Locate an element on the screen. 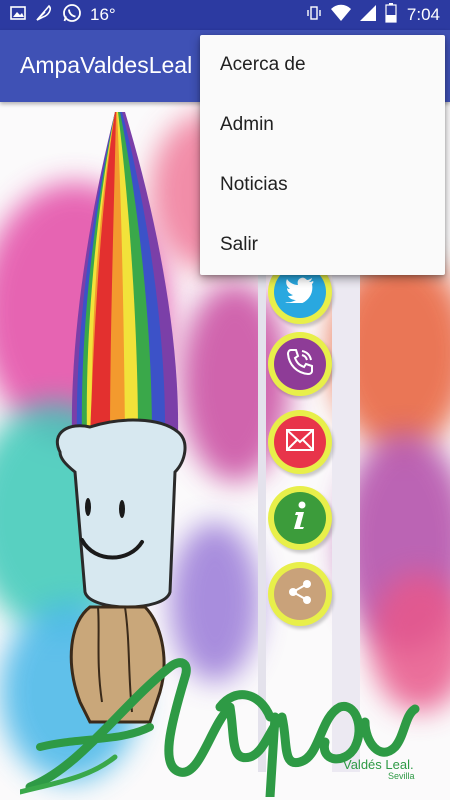 This screenshot has width=450, height=800. menu-item-acerca-de: Acerca de is located at coordinates (322, 65).